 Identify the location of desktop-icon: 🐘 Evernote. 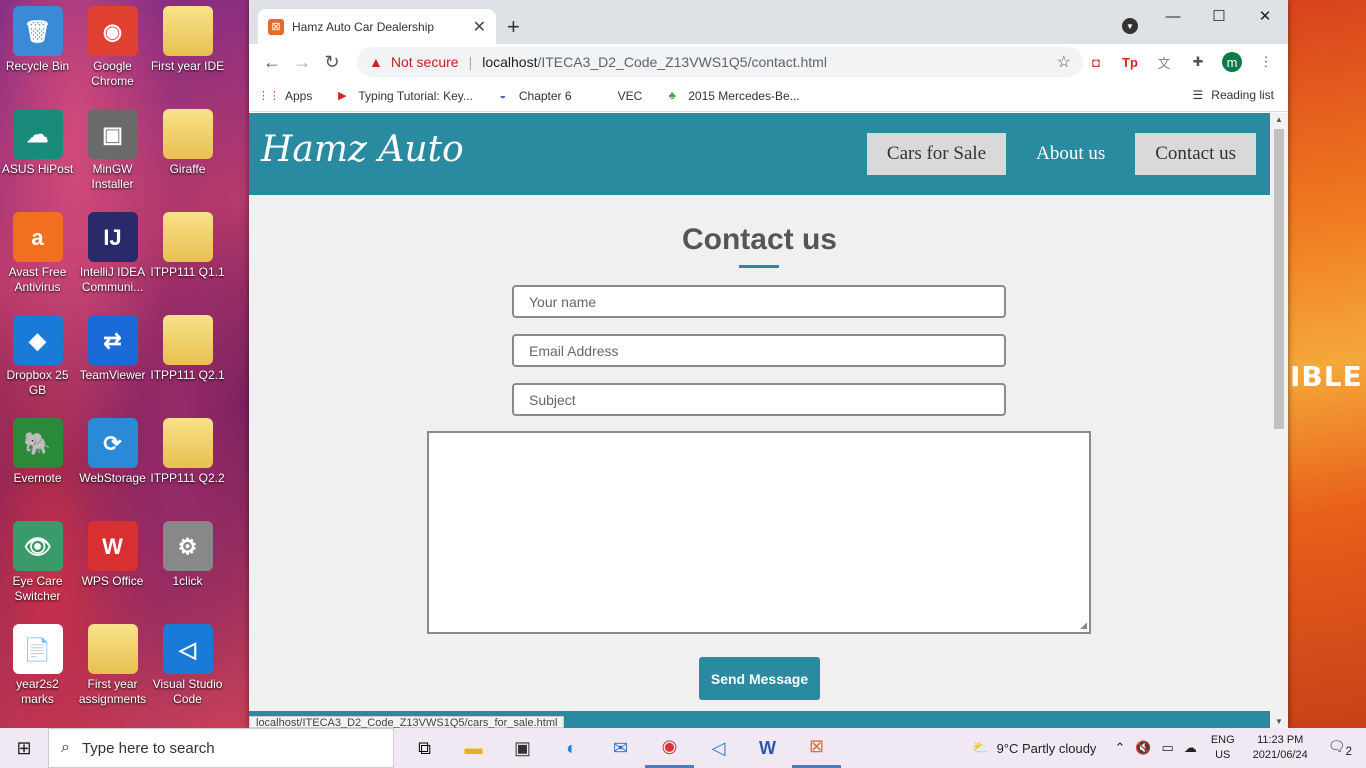
(37, 449).